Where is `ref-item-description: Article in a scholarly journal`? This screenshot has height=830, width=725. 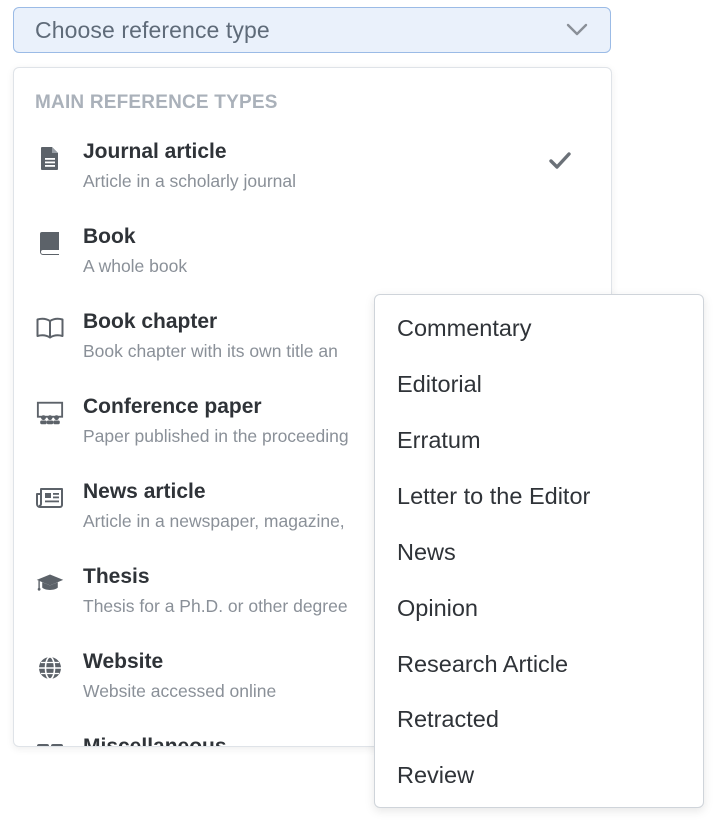 ref-item-description: Article in a scholarly journal is located at coordinates (190, 181).